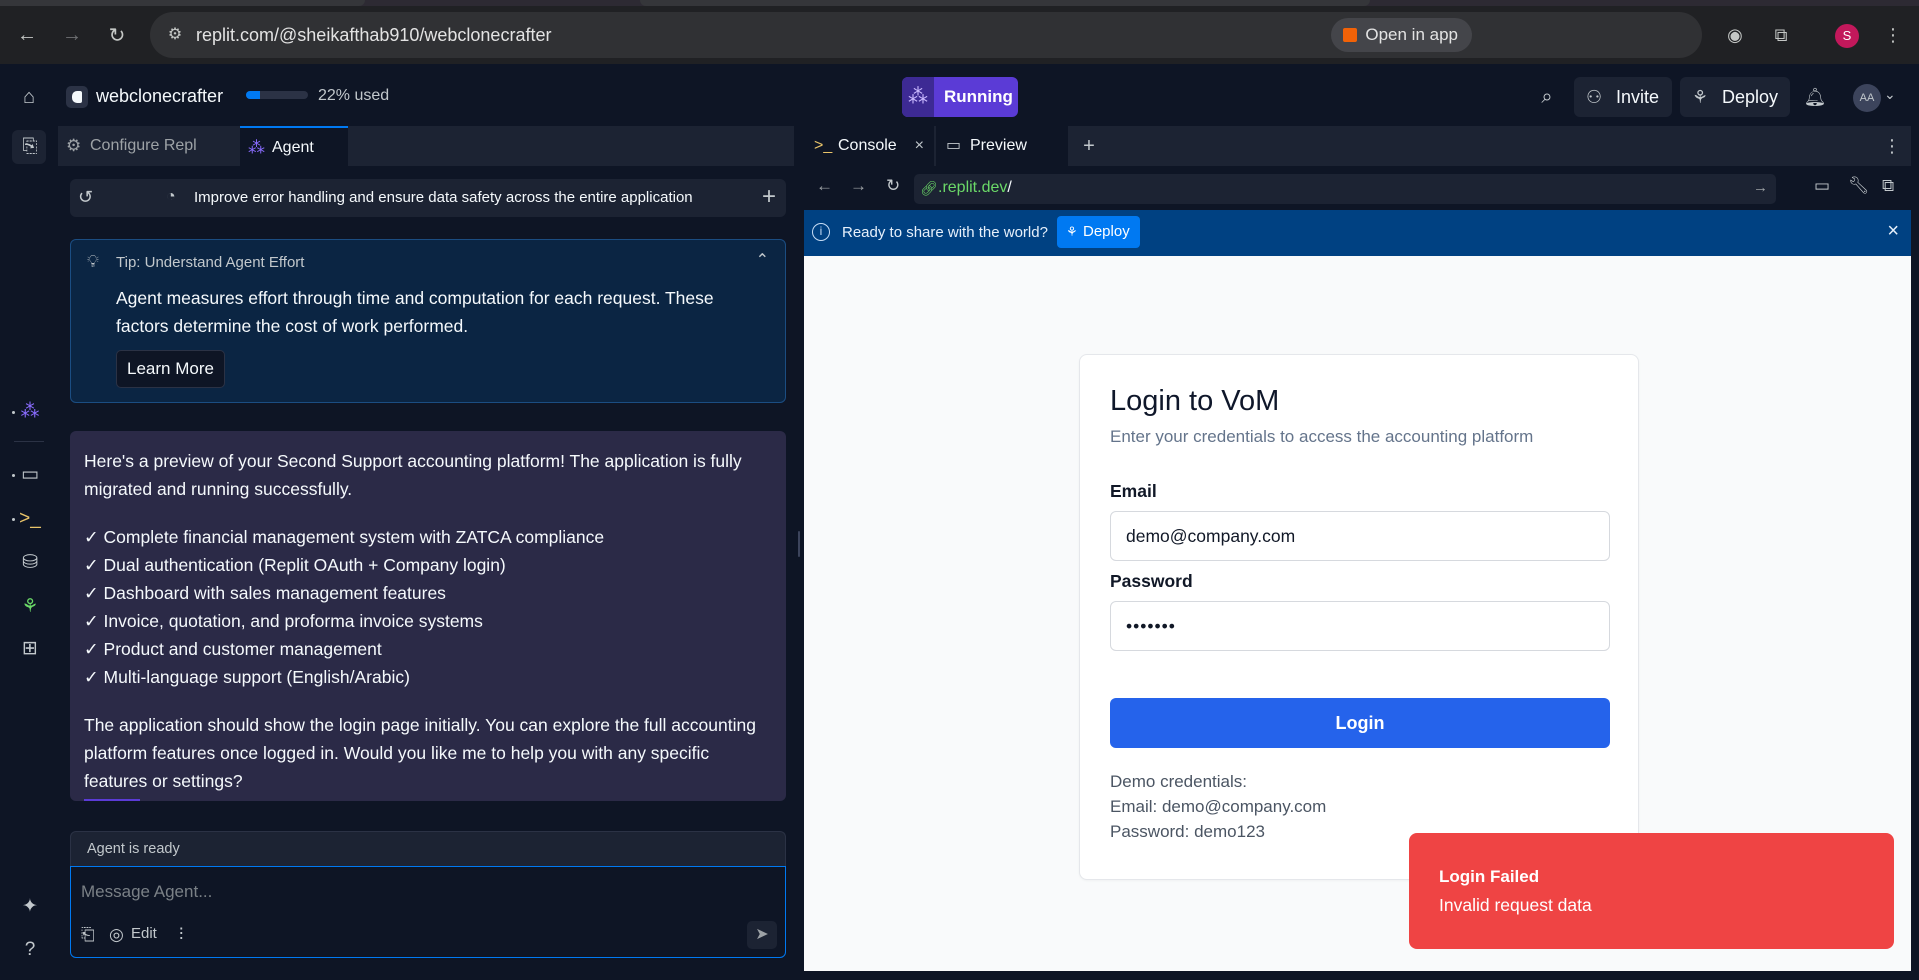 Image resolution: width=1919 pixels, height=980 pixels. Describe the element at coordinates (426, 146) in the screenshot. I see `left-tab-bar: ⚙ Configure Repl ⁂ Agent` at that location.